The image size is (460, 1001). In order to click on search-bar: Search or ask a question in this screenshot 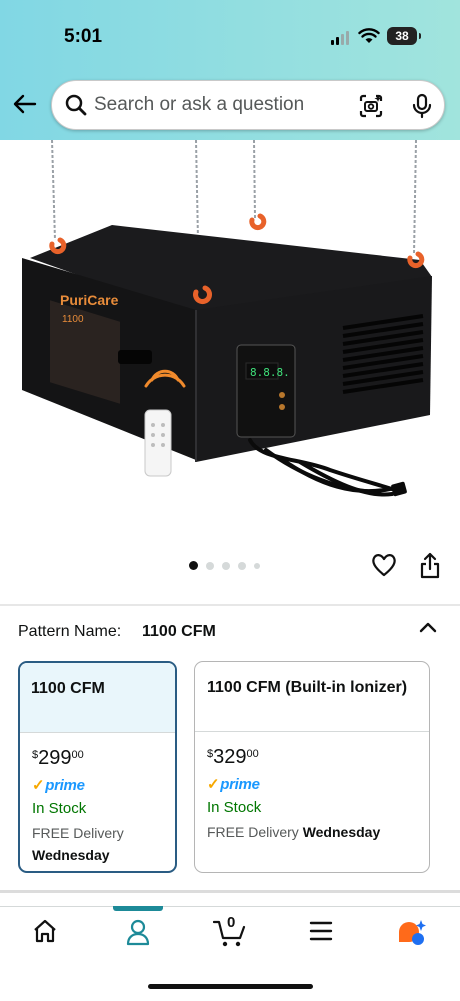, I will do `click(248, 105)`.